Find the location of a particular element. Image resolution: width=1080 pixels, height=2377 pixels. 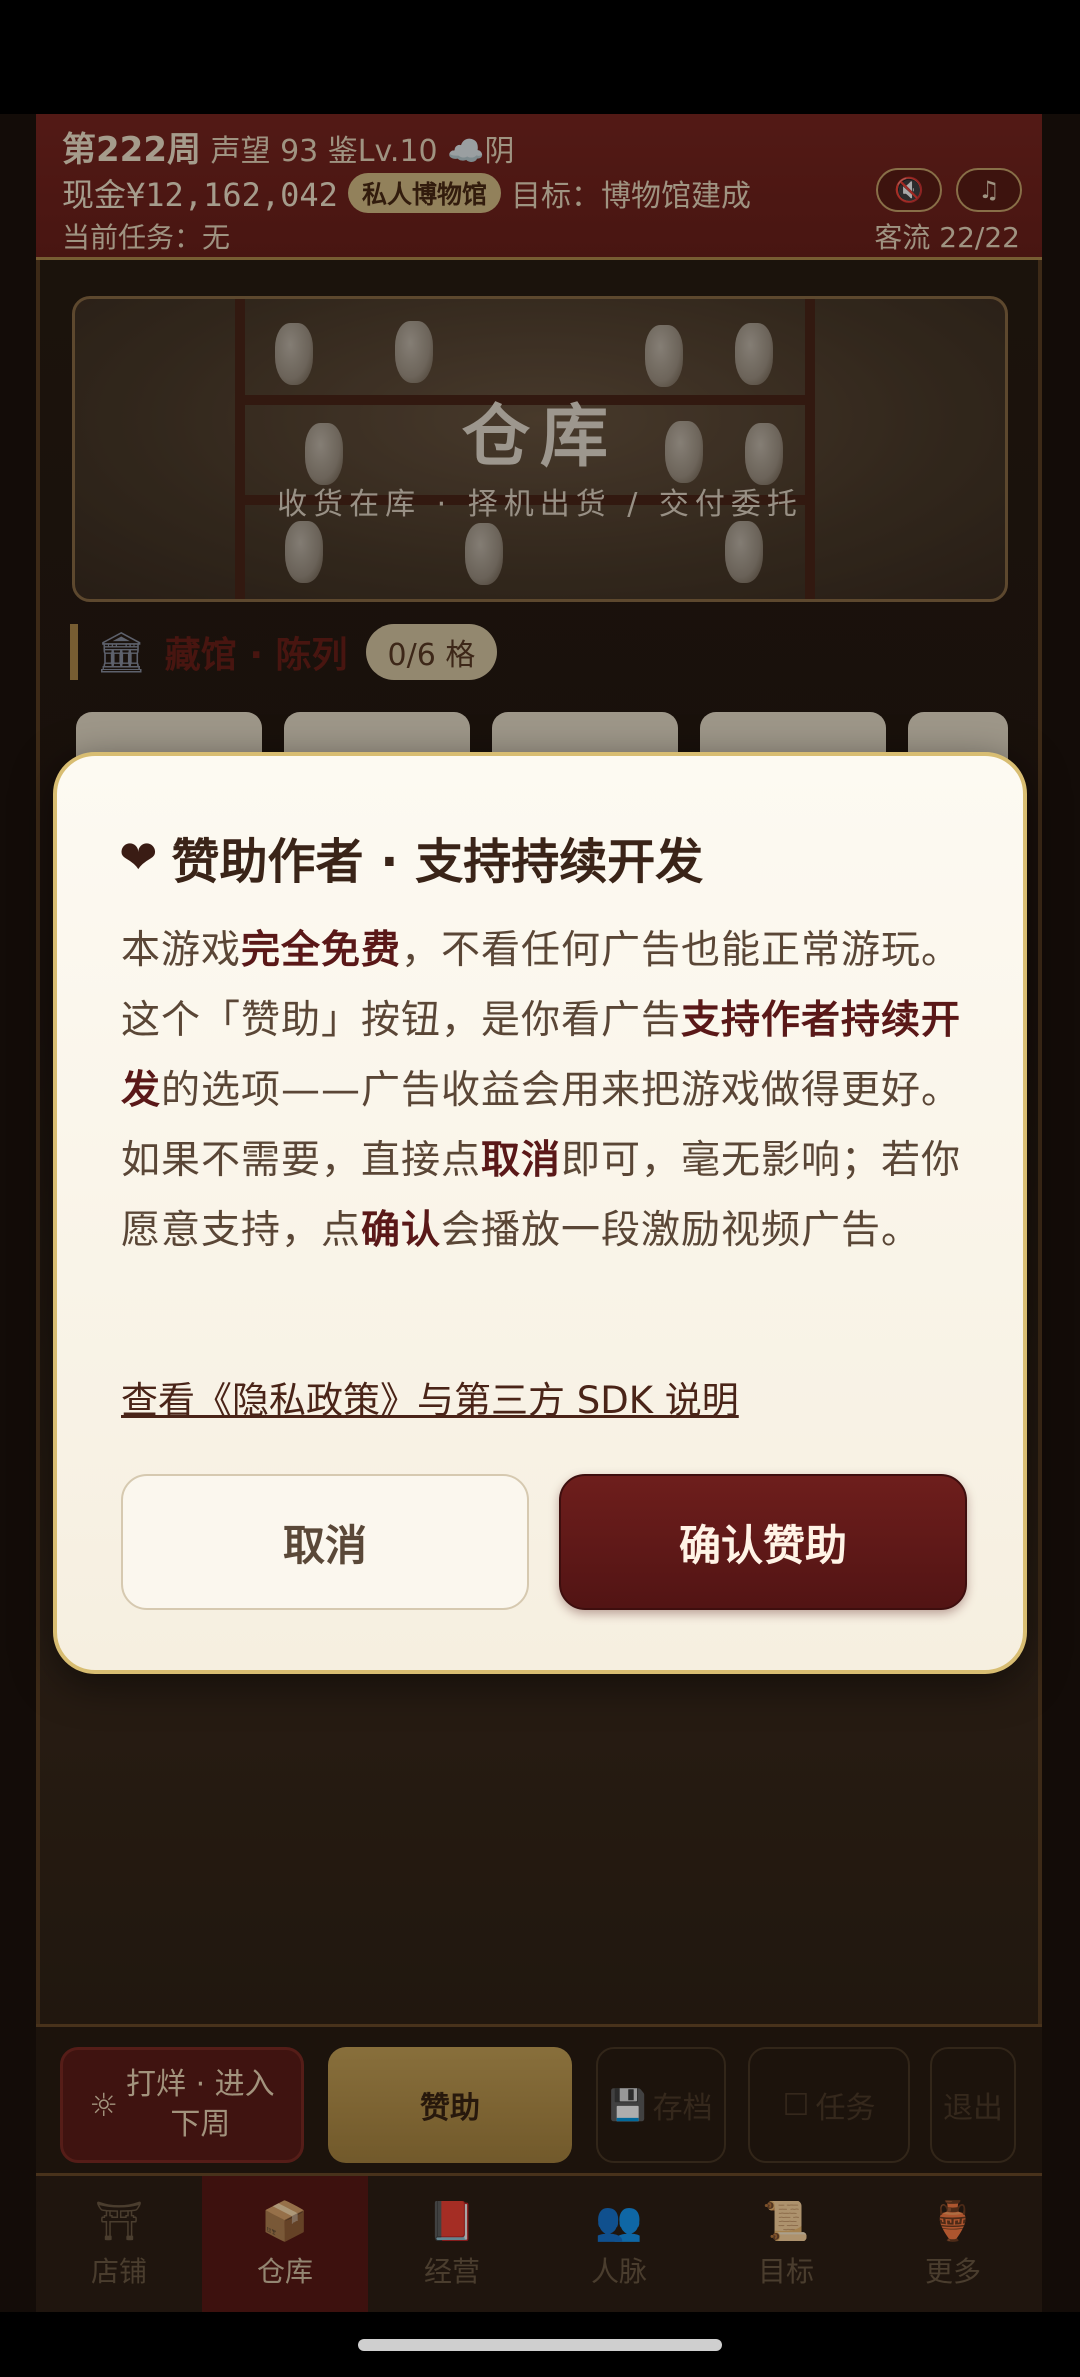

dialog-body-text: 会播放一段激励视频广告。 is located at coordinates (681, 1230).